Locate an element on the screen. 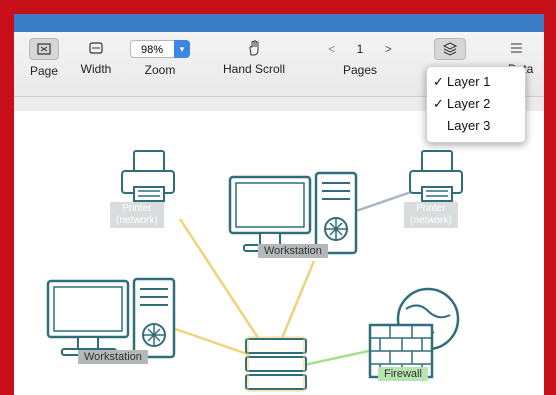 Image resolution: width=556 pixels, height=395 pixels. page-fit-label: Page is located at coordinates (44, 71).